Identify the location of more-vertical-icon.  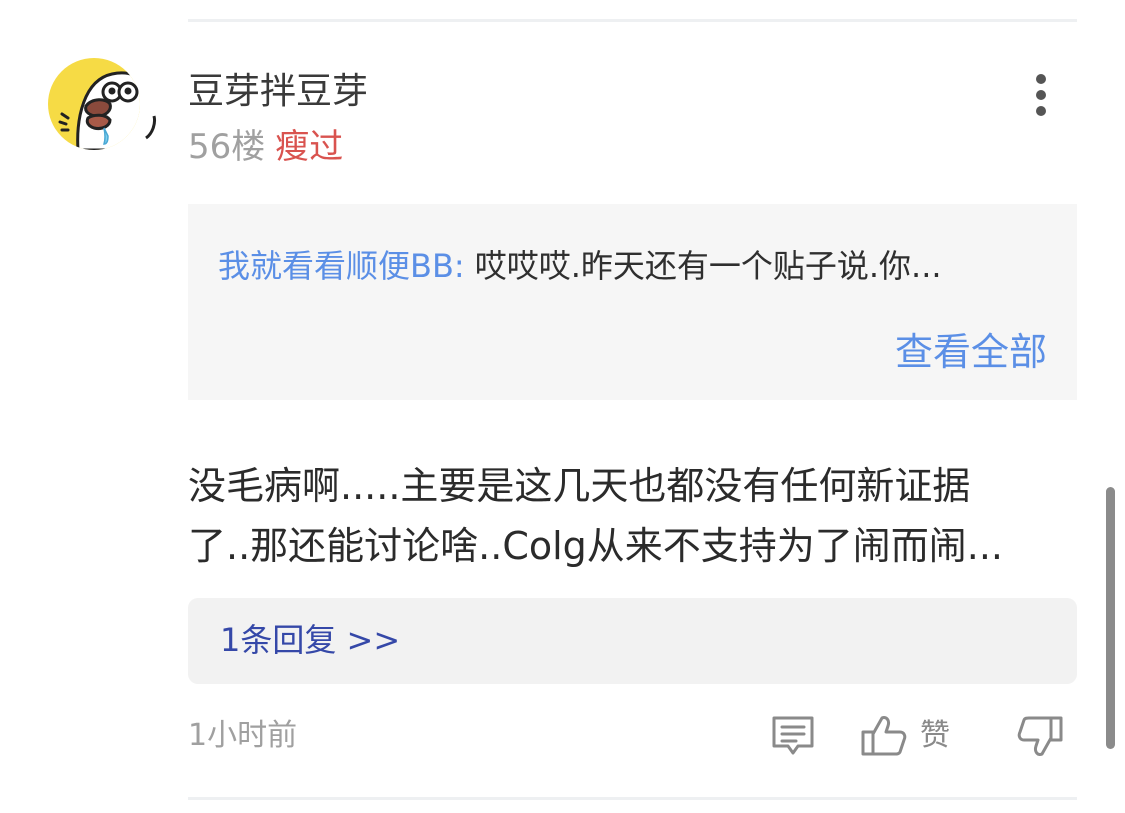
(1041, 95).